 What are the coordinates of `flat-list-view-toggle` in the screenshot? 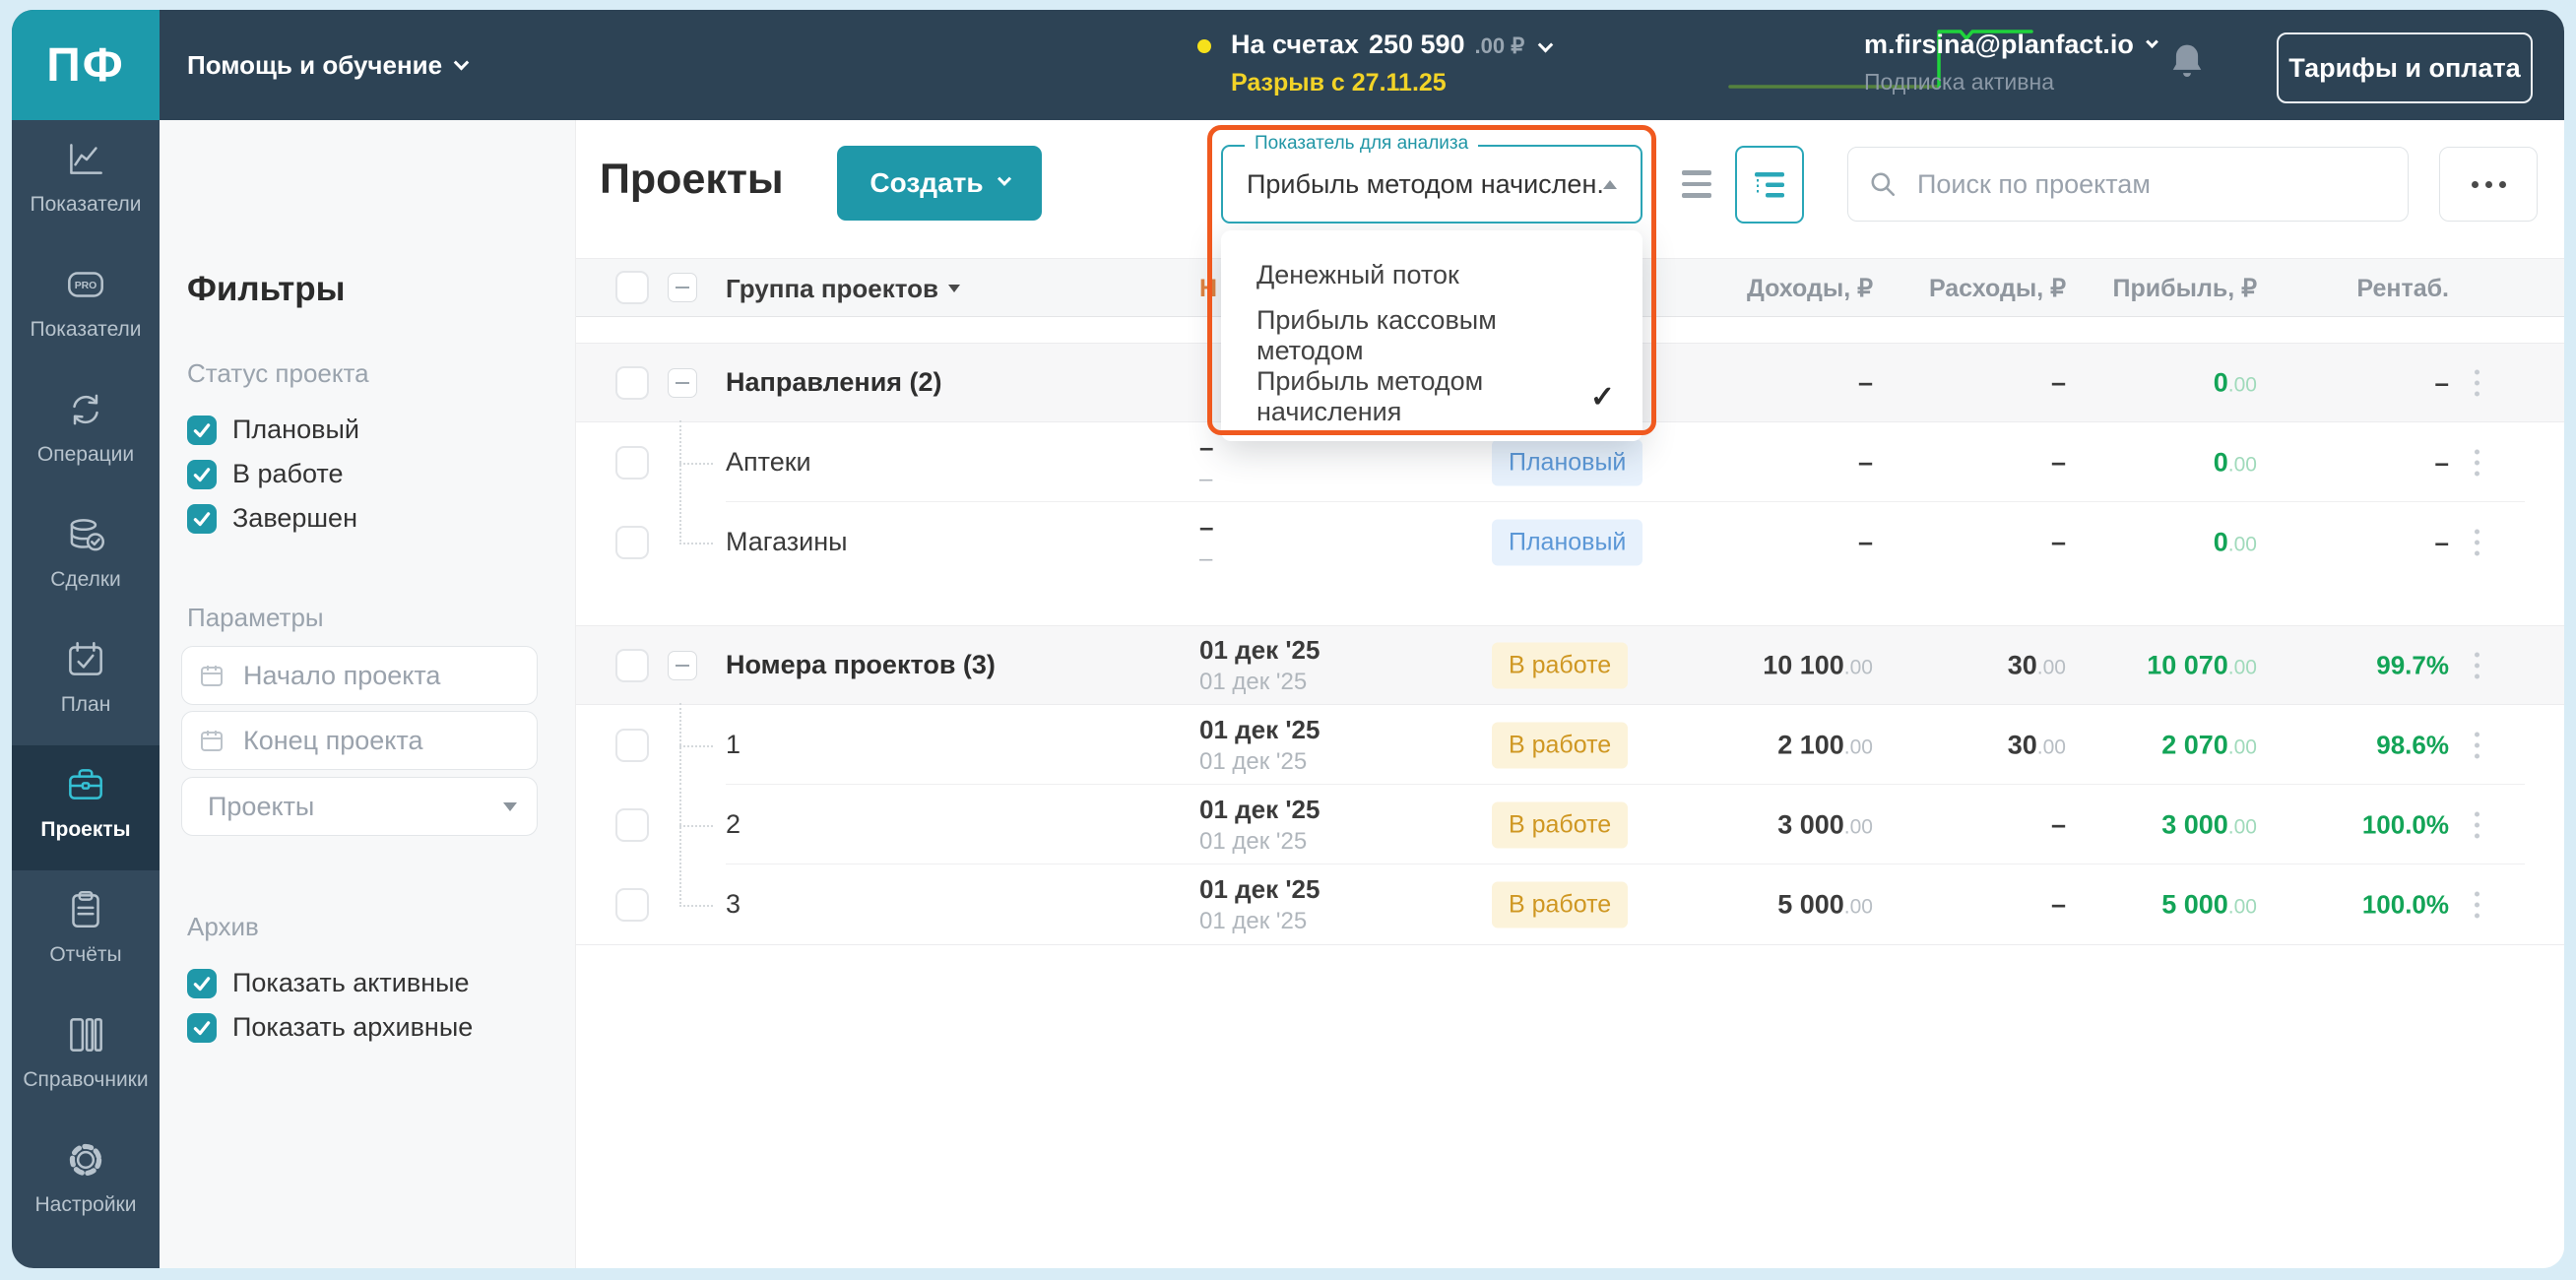 It's located at (1696, 184).